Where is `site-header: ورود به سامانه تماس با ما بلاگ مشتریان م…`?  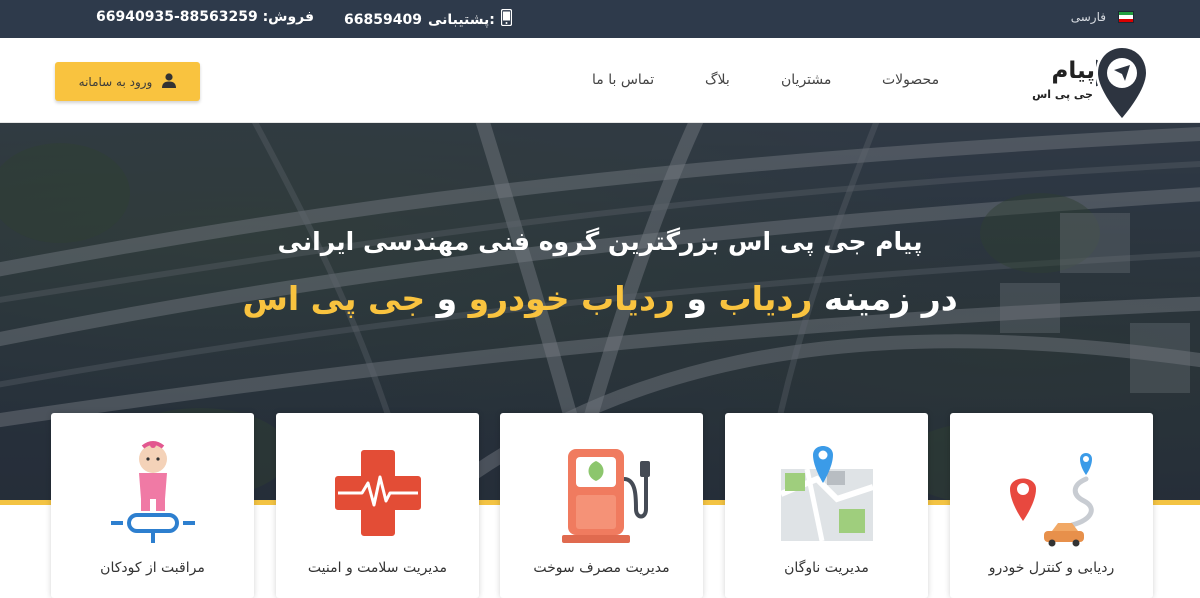
site-header: ورود به سامانه تماس با ما بلاگ مشتریان م… is located at coordinates (600, 80).